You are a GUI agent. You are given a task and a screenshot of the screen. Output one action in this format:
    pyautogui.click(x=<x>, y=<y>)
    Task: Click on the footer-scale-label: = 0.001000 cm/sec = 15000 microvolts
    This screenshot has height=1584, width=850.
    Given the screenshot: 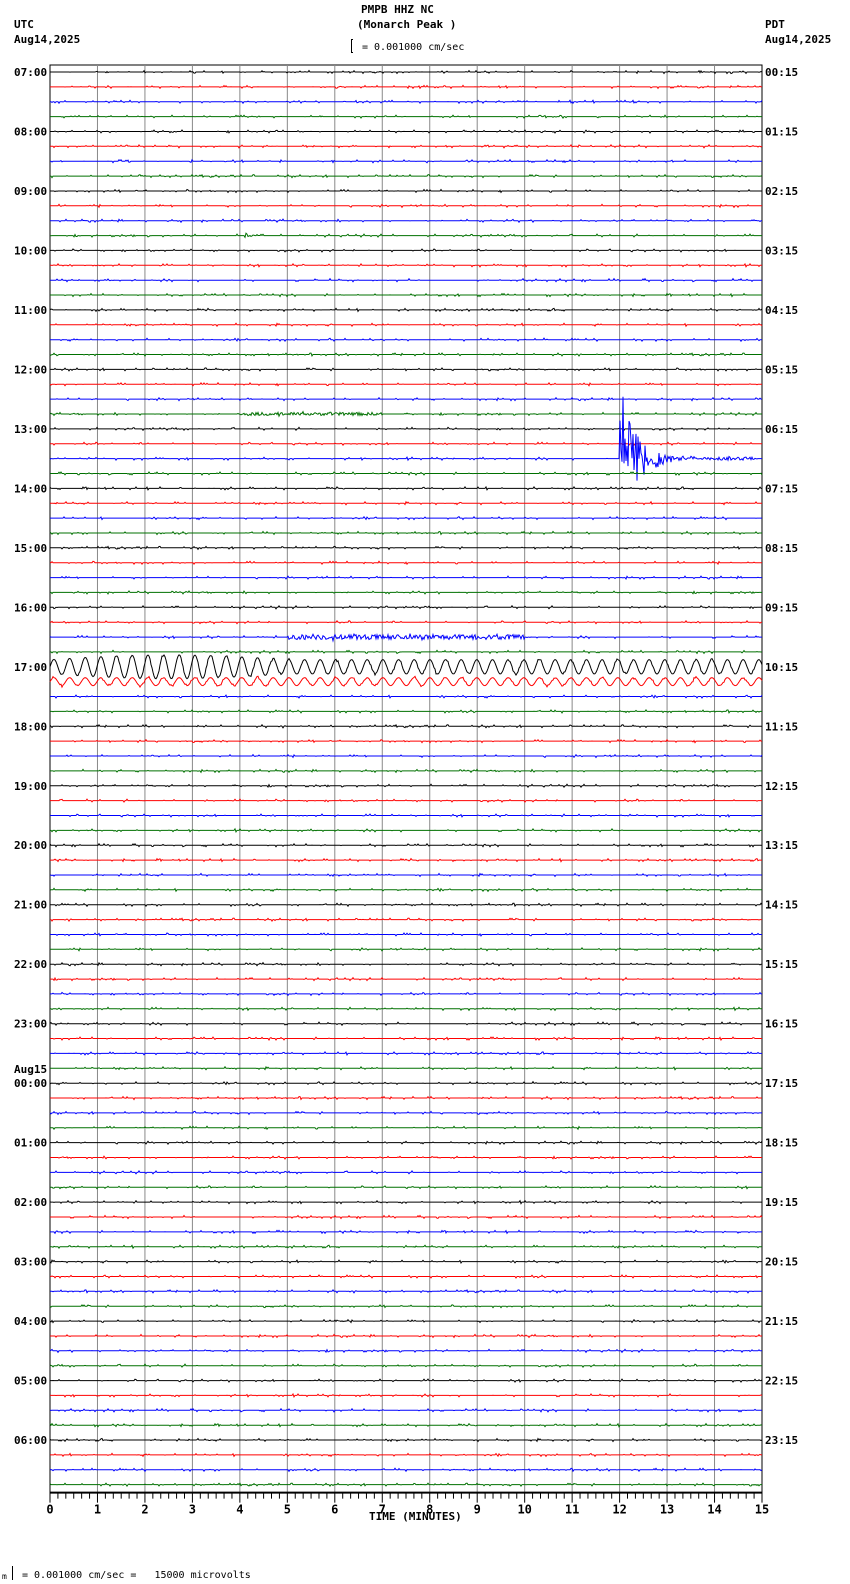 What is the action you would take?
    pyautogui.click(x=136, y=1575)
    